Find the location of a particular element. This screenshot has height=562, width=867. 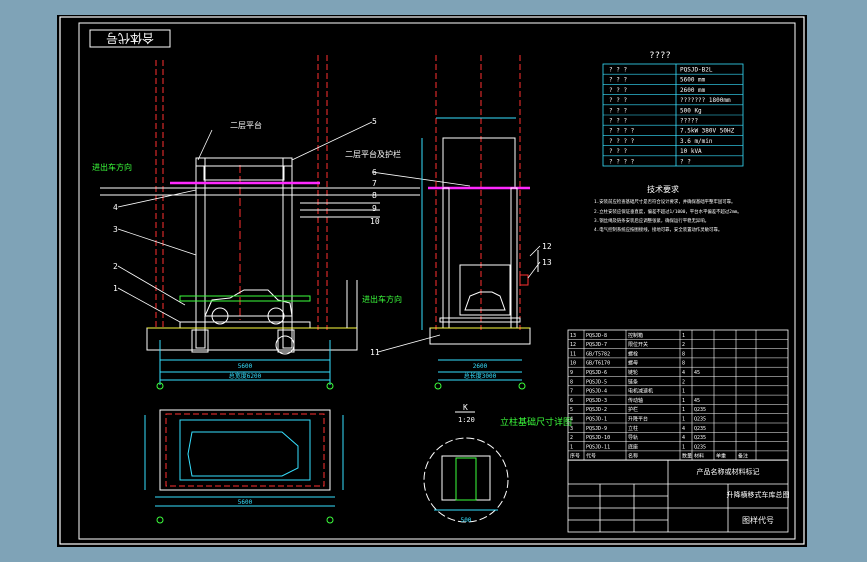

bom-cell: PQSJD-11 is located at coordinates (598, 447).